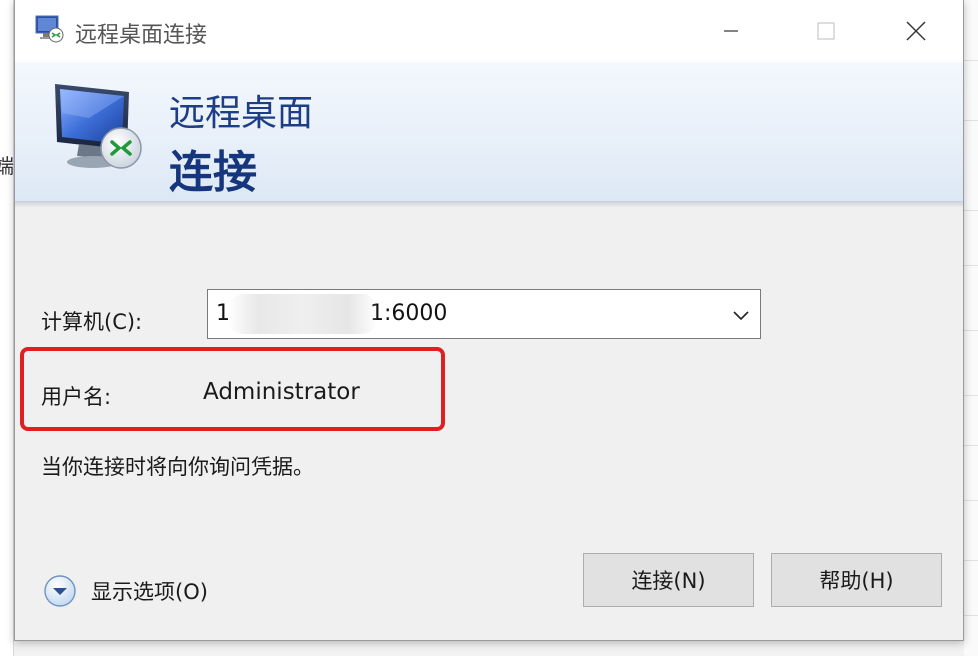  I want to click on show-options-toggle: 显示选项(O), so click(125, 591).